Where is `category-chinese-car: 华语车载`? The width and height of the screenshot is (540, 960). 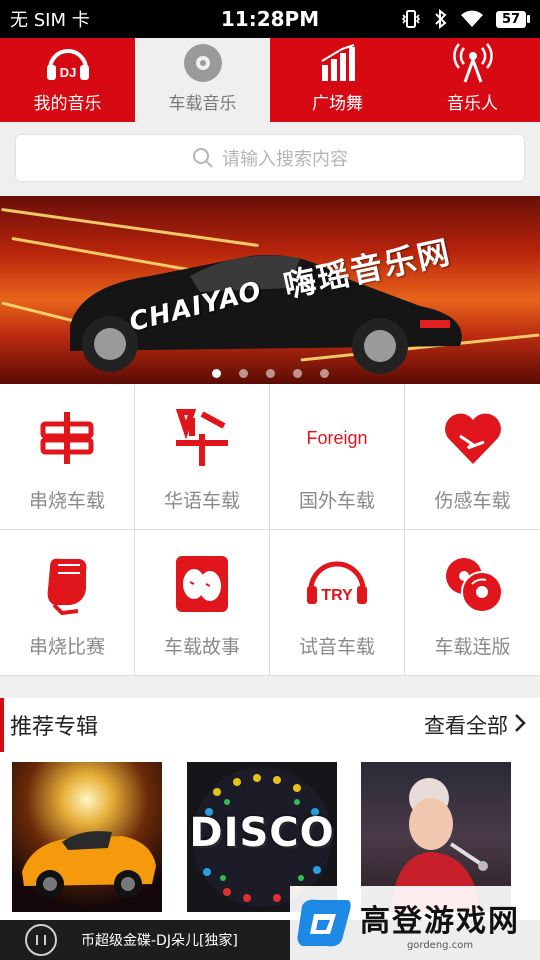 category-chinese-car: 华语车载 is located at coordinates (202, 457).